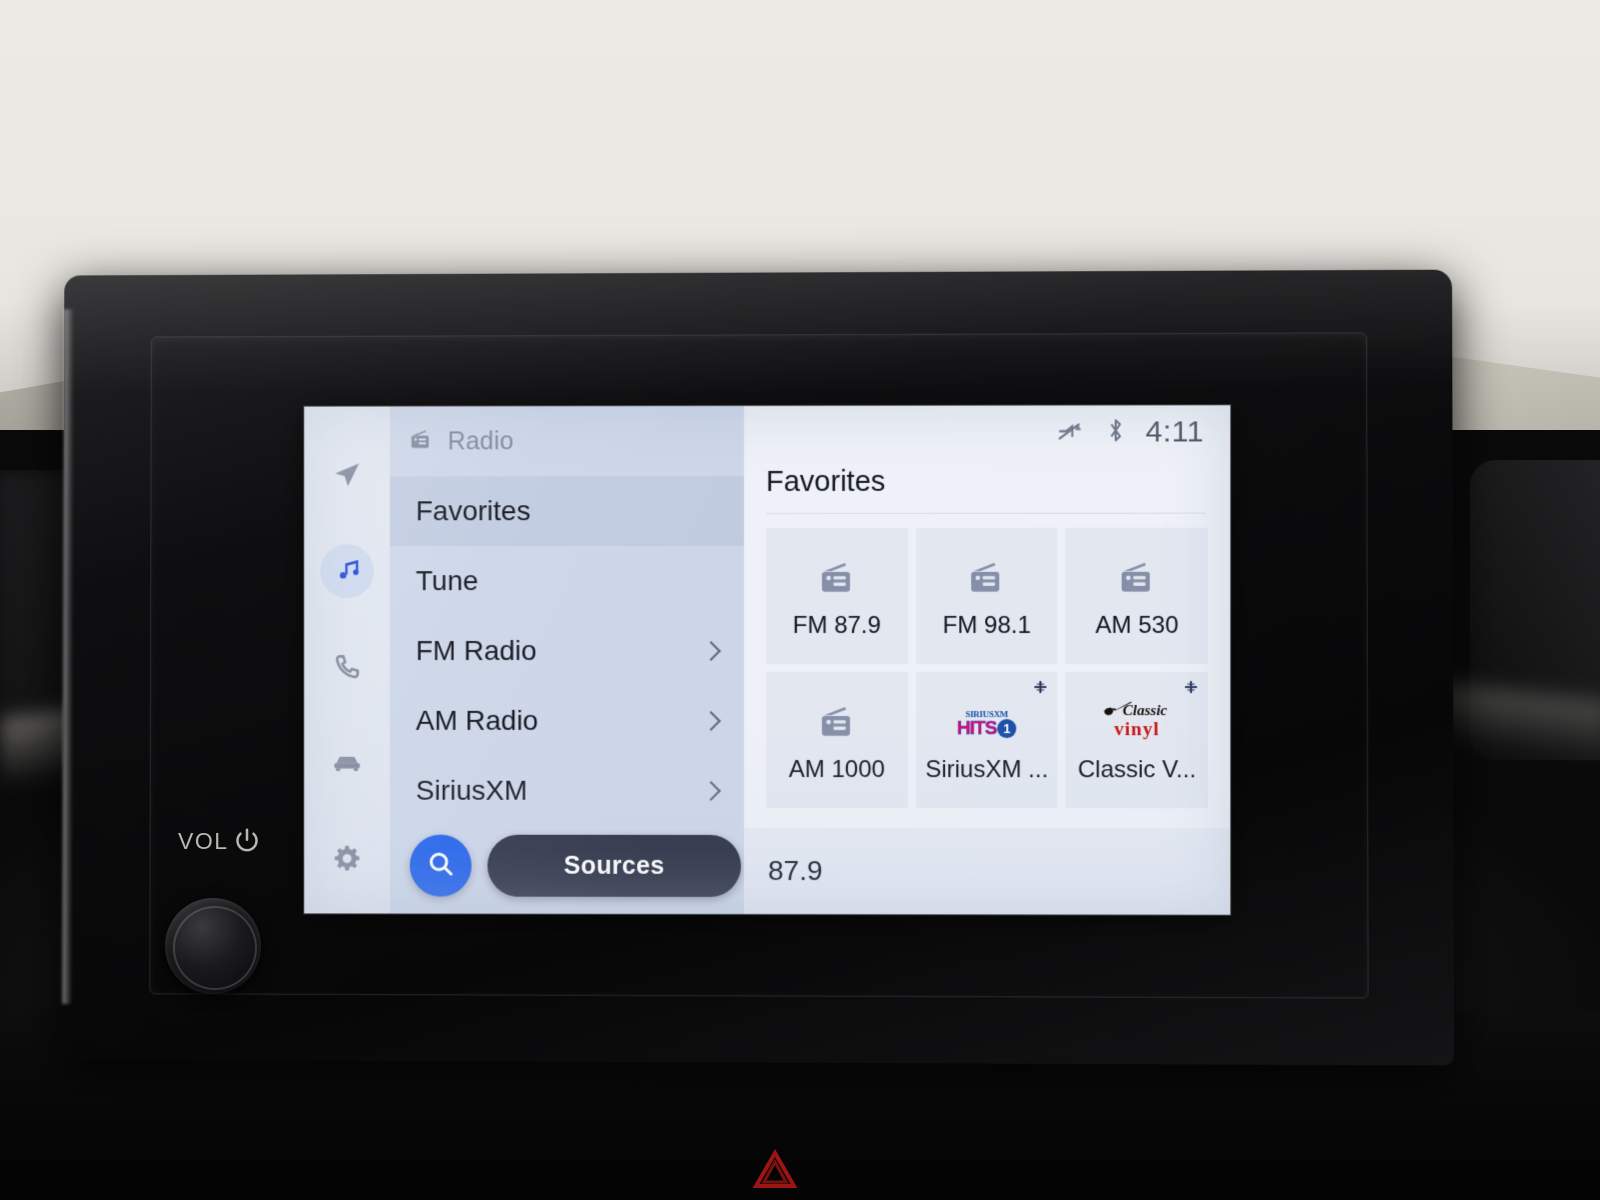  I want to click on favorite-label: AM 530, so click(1137, 625).